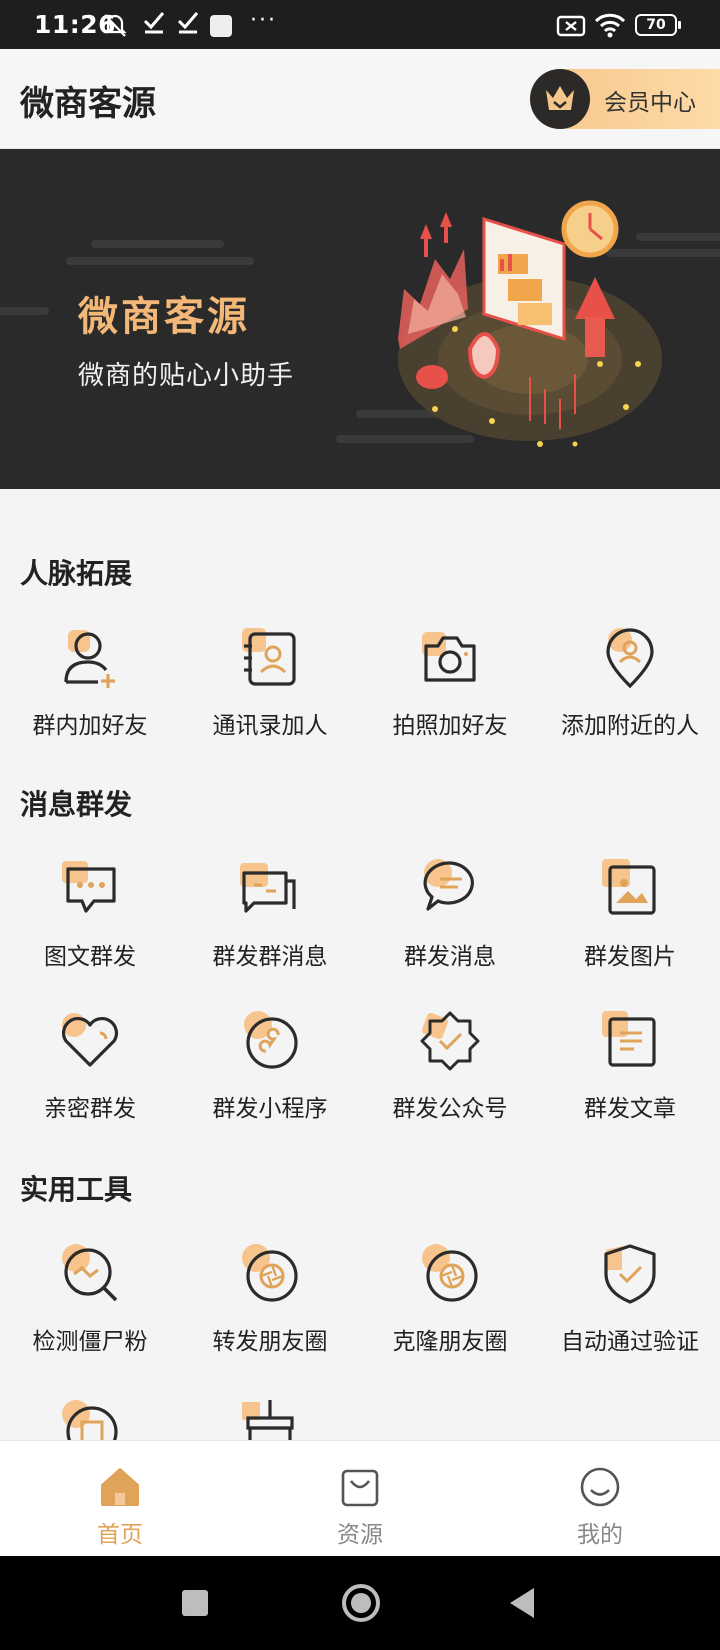 The width and height of the screenshot is (720, 1650). I want to click on moments-clone-icon, so click(450, 1273).